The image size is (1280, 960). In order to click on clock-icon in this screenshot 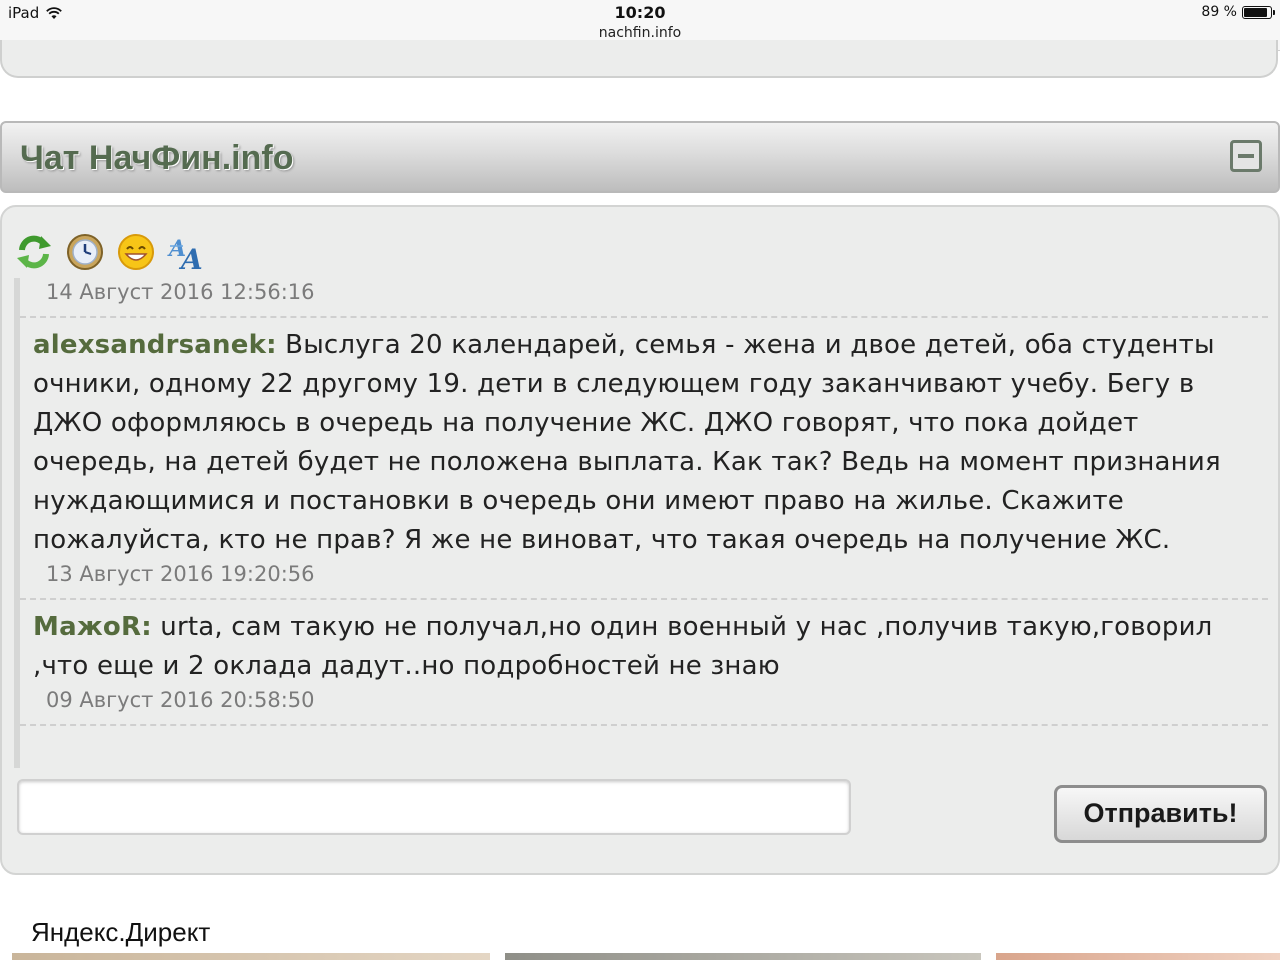, I will do `click(85, 252)`.